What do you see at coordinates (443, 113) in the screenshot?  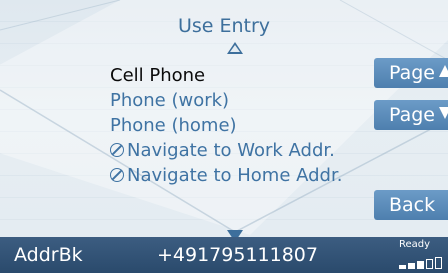 I see `triangle-down-icon` at bounding box center [443, 113].